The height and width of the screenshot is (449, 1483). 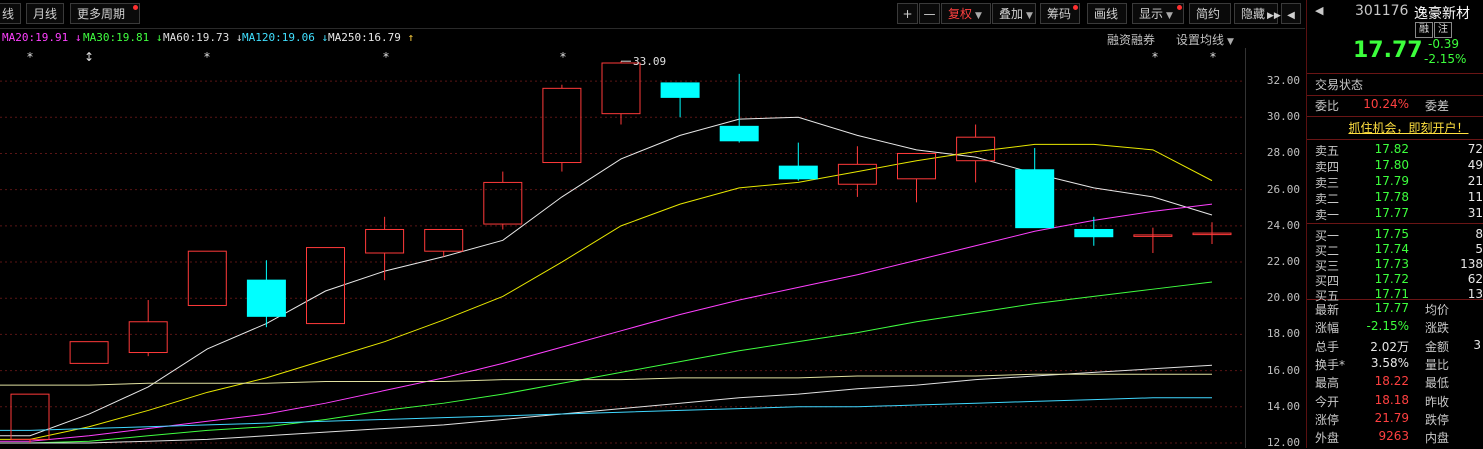 What do you see at coordinates (1283, 406) in the screenshot?
I see `y-tick-label: 14.00` at bounding box center [1283, 406].